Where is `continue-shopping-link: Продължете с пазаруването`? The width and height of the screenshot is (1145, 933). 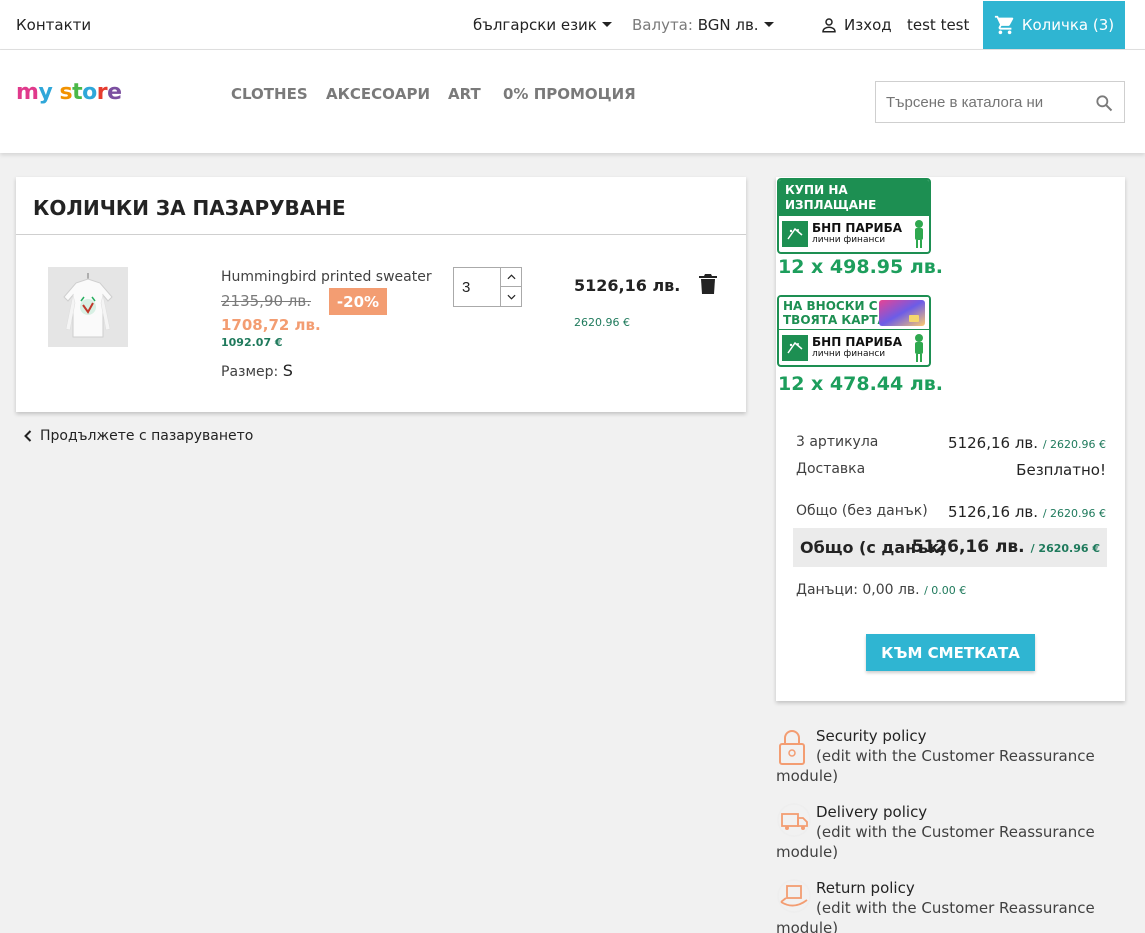 continue-shopping-link: Продължете с пазаруването is located at coordinates (138, 436).